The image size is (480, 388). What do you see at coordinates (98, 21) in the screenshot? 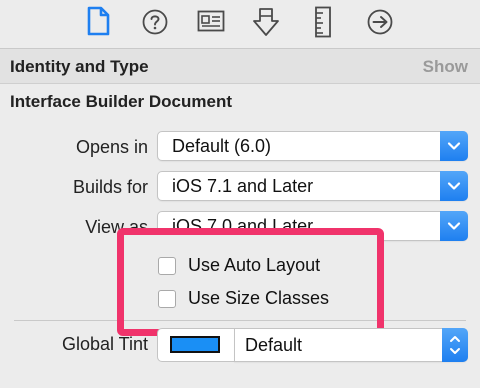
I see `file-icon` at bounding box center [98, 21].